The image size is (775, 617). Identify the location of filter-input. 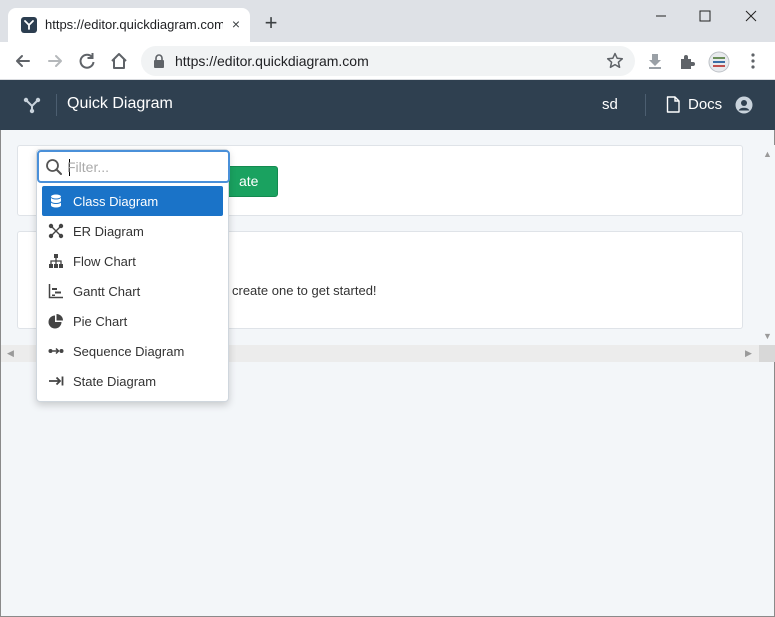
(142, 167).